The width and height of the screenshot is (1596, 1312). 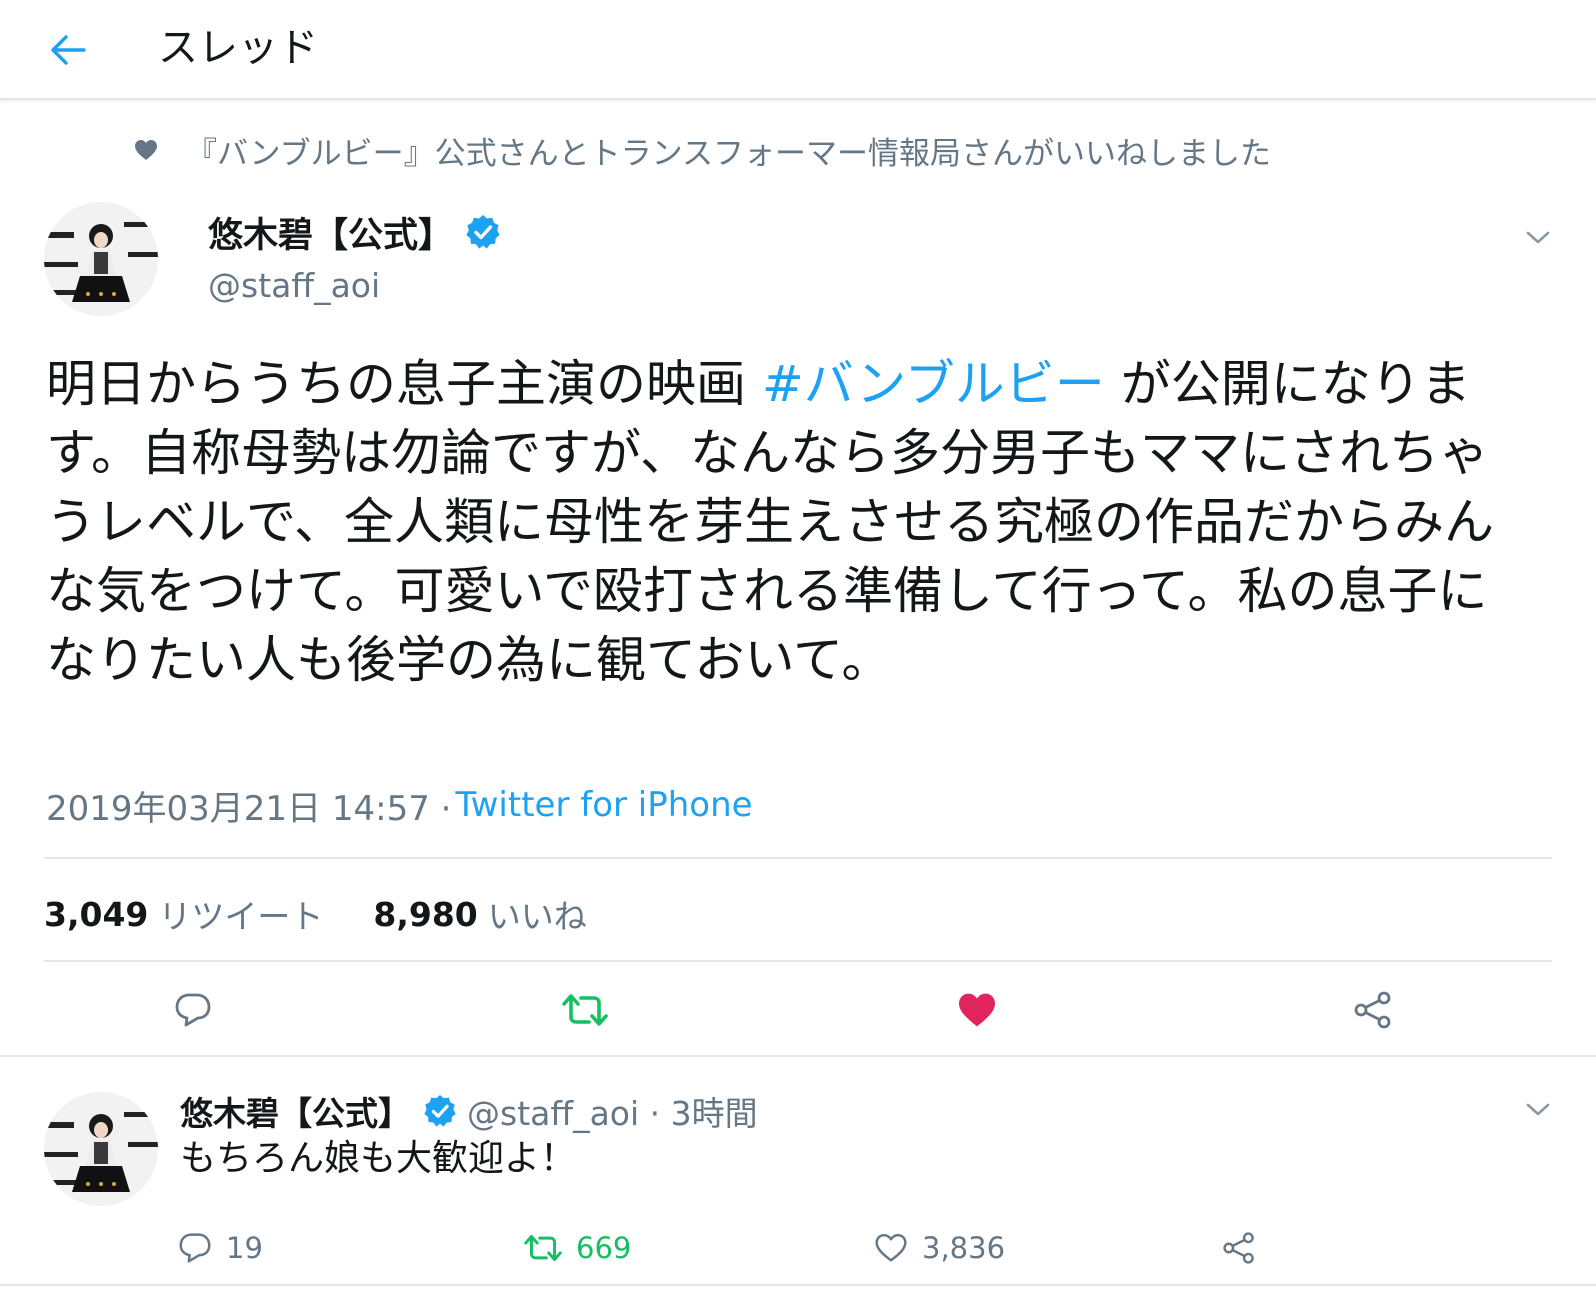 I want to click on retweet-count: 3,049, so click(x=96, y=914).